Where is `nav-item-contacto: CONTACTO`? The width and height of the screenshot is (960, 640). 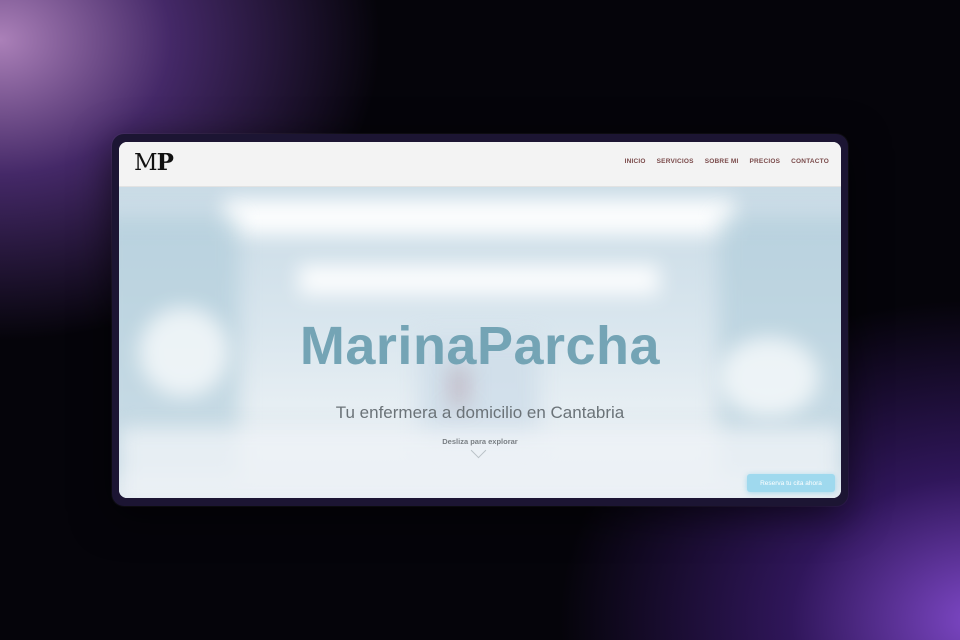 nav-item-contacto: CONTACTO is located at coordinates (810, 161).